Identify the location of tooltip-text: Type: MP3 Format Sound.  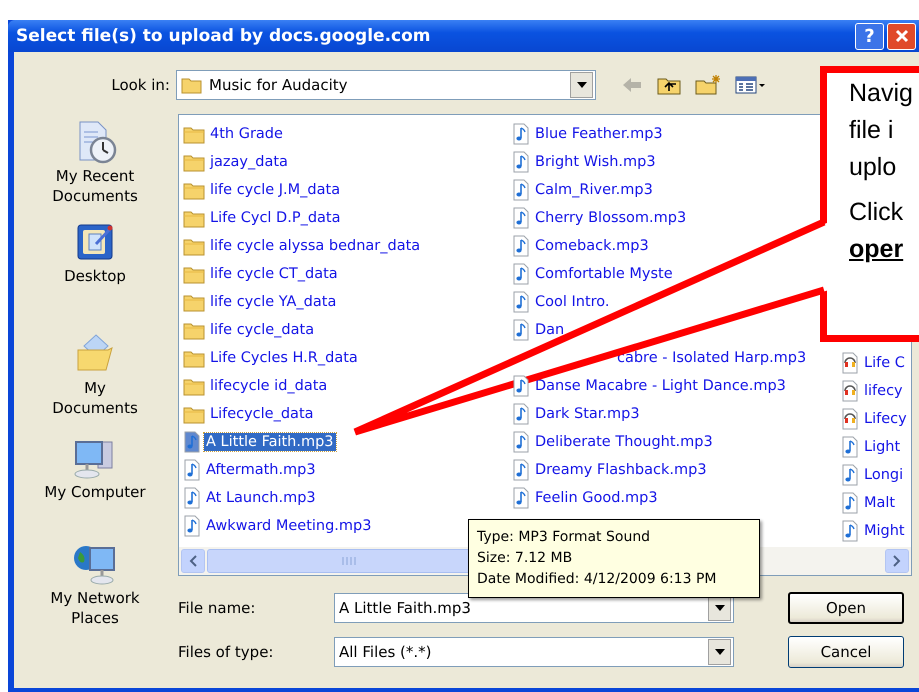
(564, 537).